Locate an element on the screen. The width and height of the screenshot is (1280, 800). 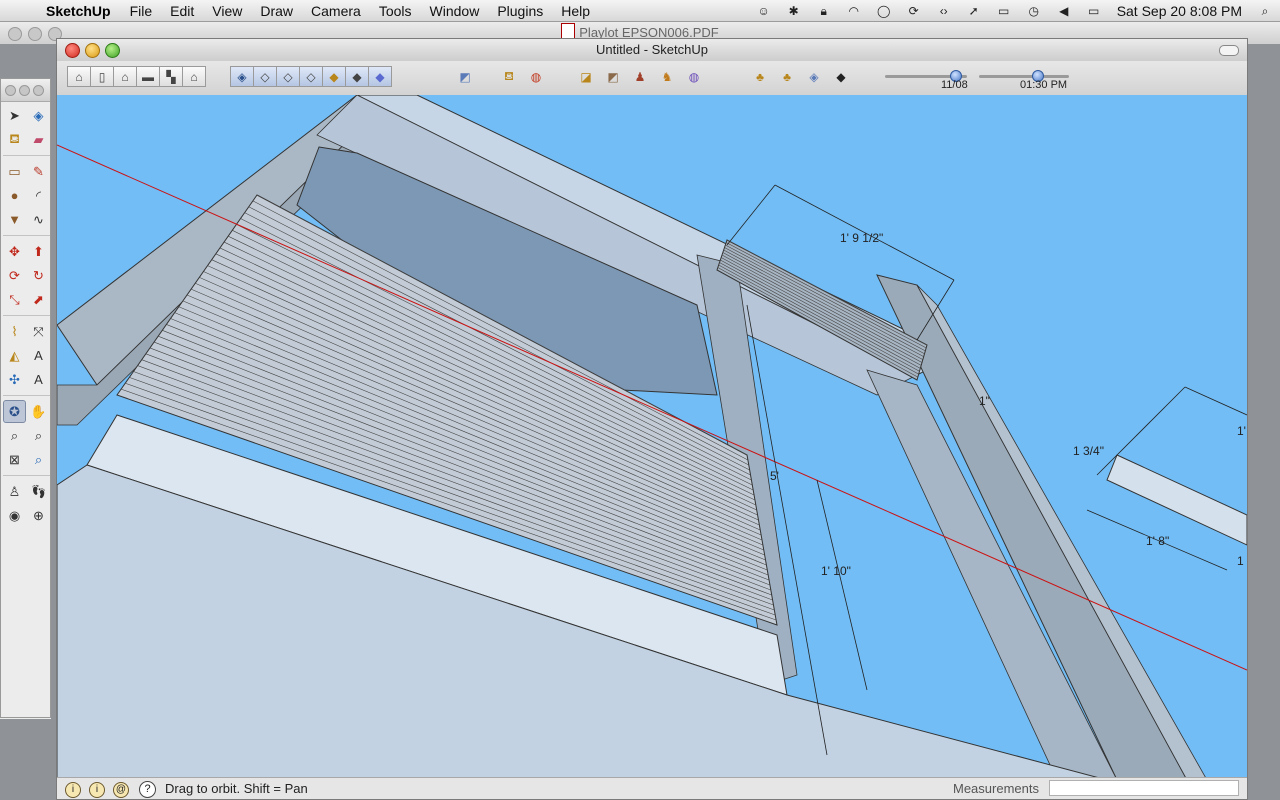
push-pull-tool-icon: ⬆ is located at coordinates (38, 251).